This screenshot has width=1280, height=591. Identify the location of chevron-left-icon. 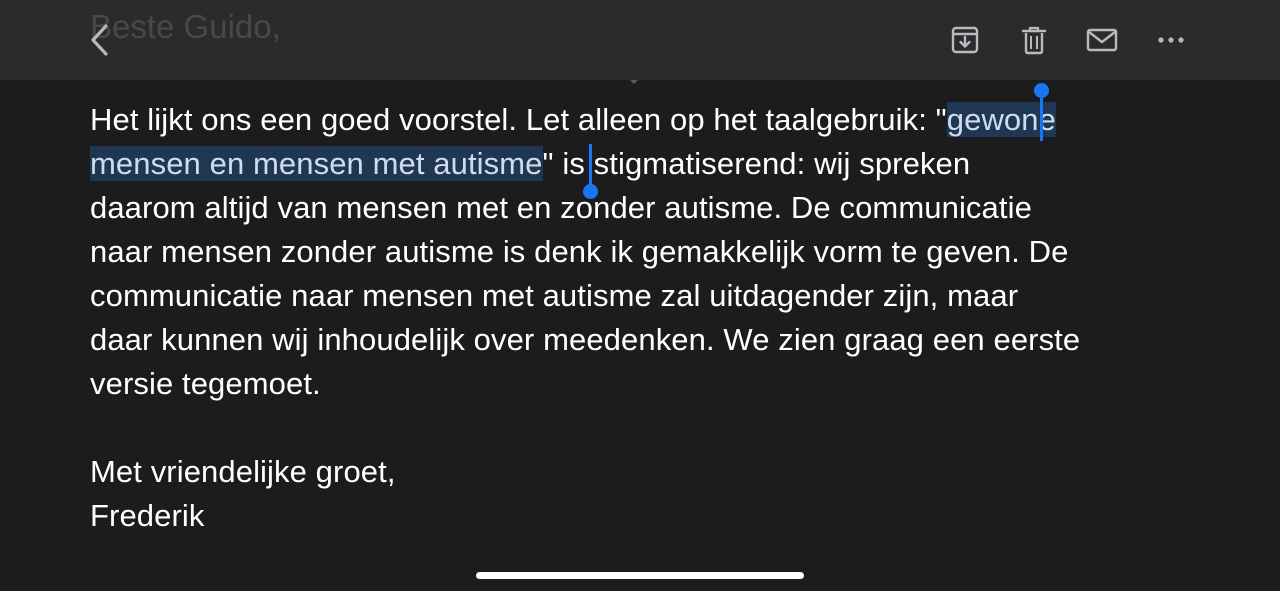
(99, 40).